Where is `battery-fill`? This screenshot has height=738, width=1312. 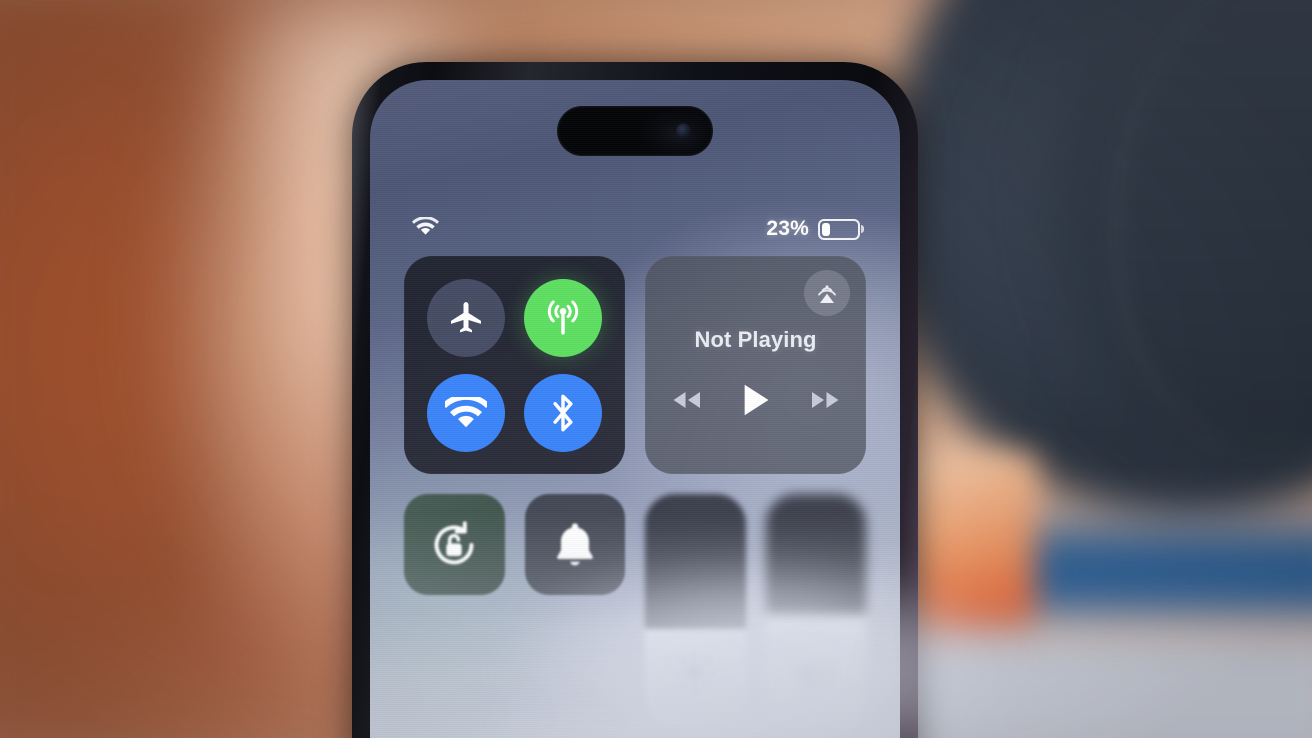
battery-fill is located at coordinates (826, 229).